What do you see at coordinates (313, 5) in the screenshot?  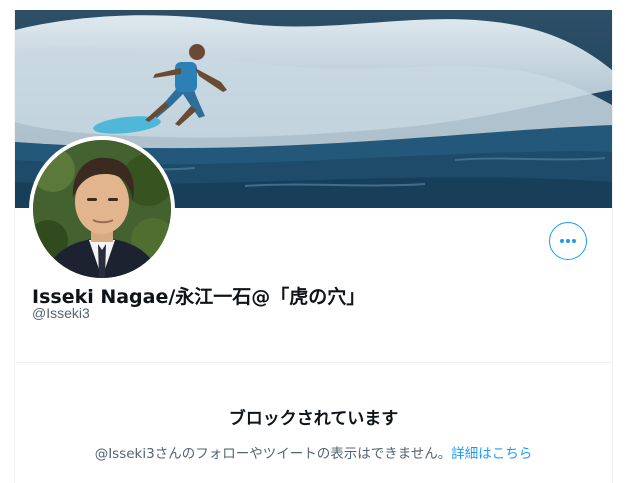 I see `top-edge` at bounding box center [313, 5].